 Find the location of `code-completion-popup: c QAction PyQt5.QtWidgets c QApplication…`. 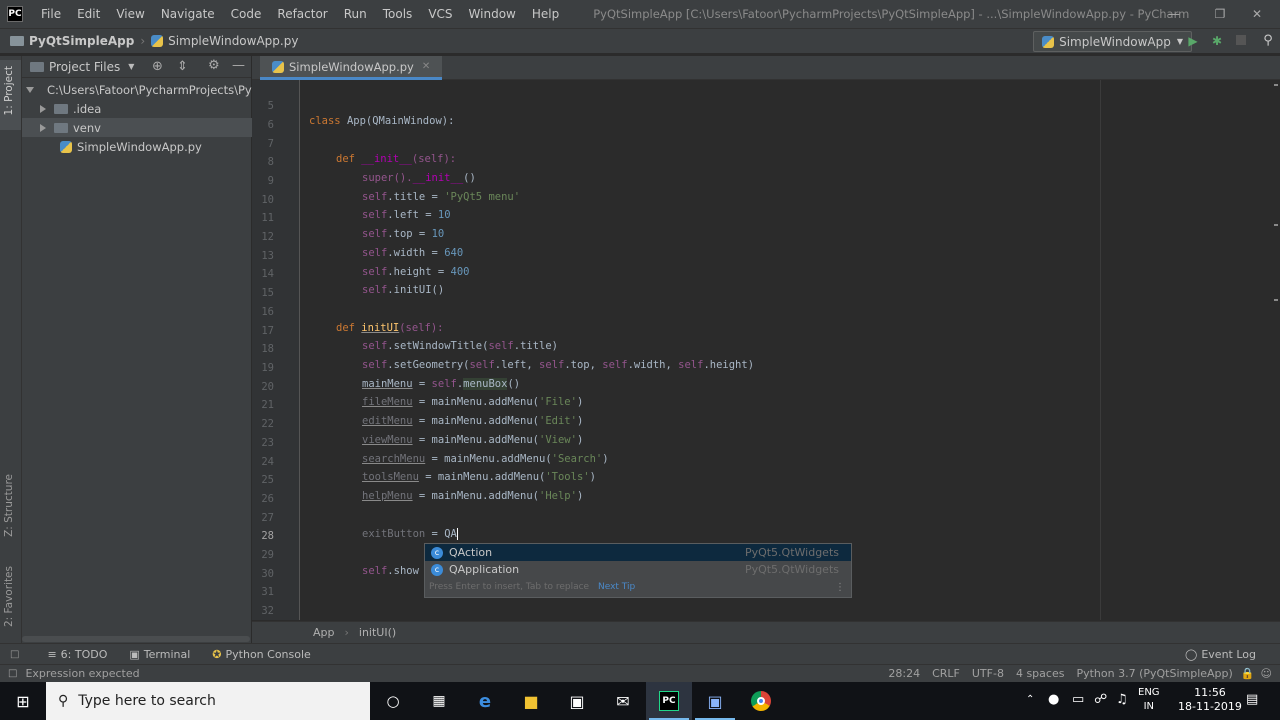

code-completion-popup: c QAction PyQt5.QtWidgets c QApplication… is located at coordinates (638, 570).